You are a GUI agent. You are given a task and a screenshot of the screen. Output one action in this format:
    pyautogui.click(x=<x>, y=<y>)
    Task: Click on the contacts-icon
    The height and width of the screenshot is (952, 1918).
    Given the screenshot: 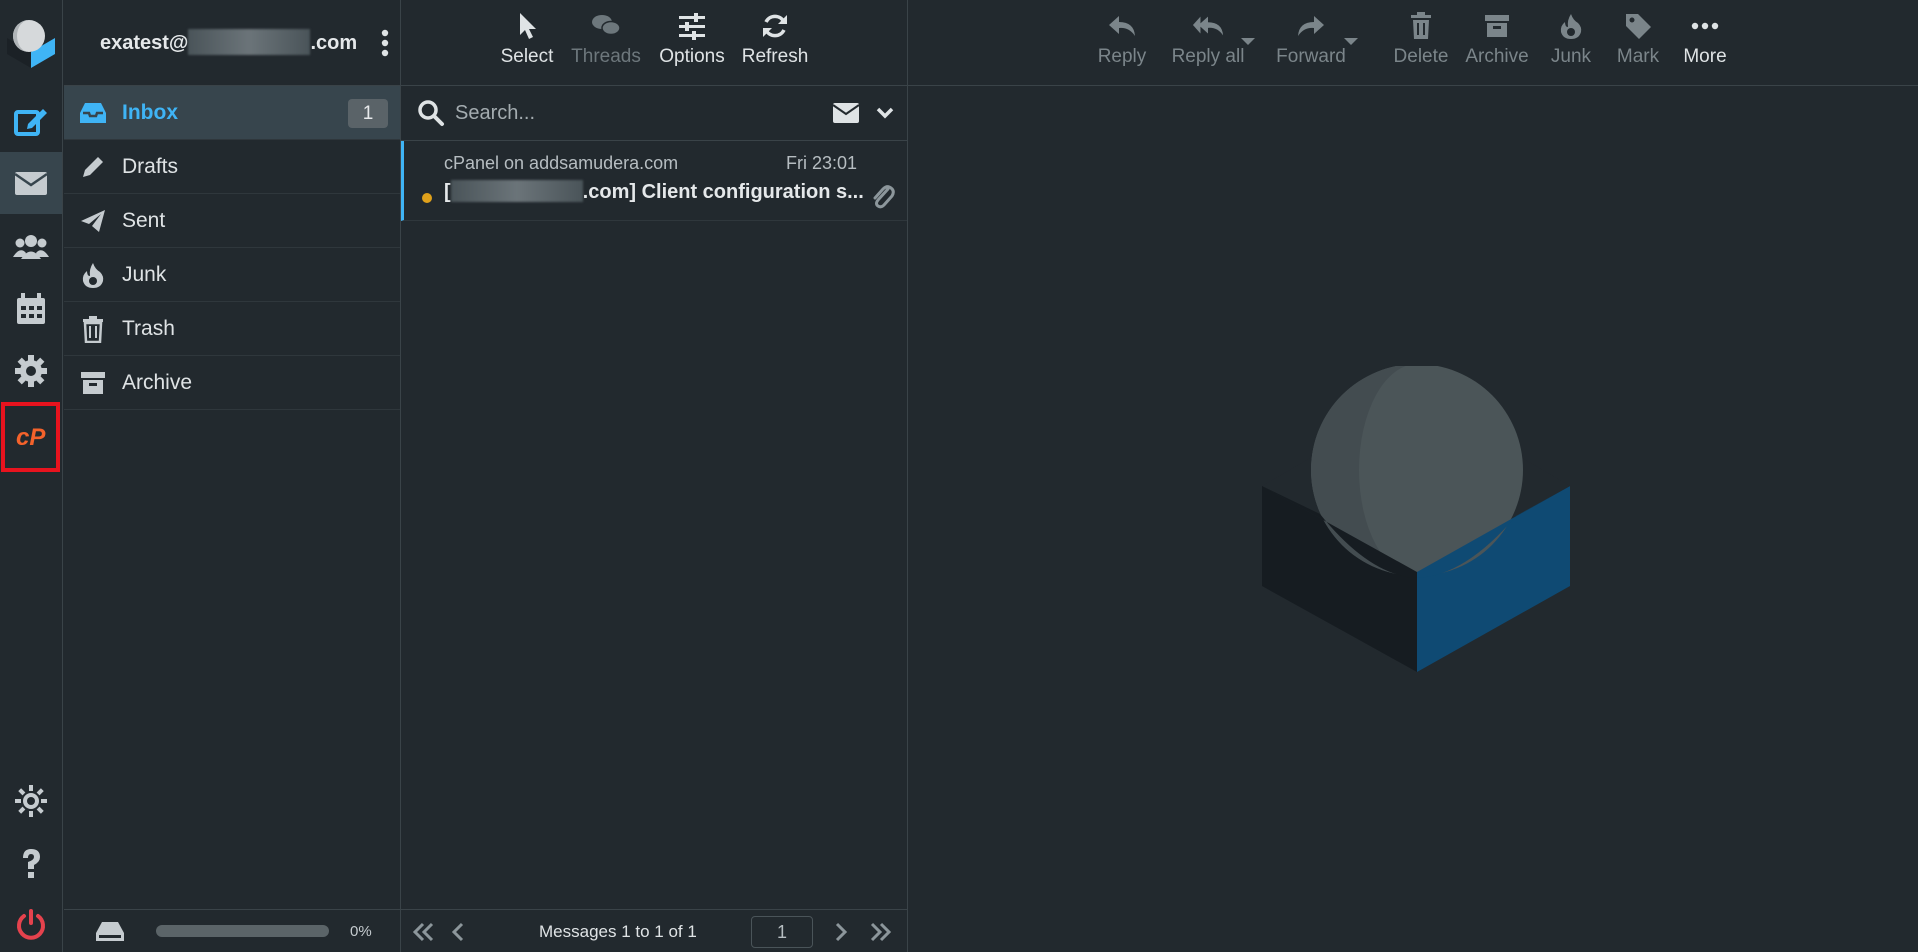 What is the action you would take?
    pyautogui.click(x=31, y=247)
    